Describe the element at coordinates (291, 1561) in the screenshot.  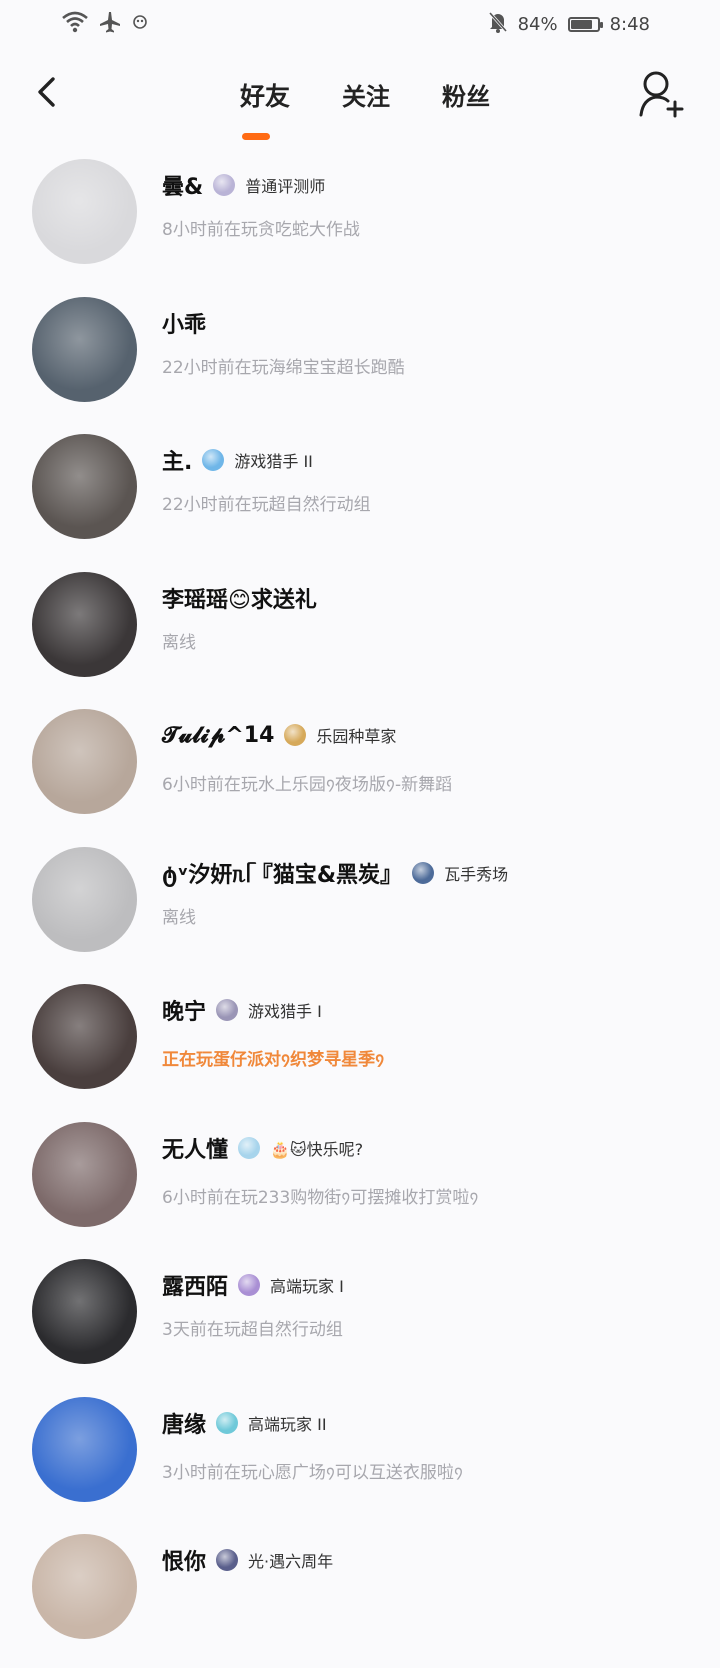
I see `title-badge-label: 光·遇六周年` at that location.